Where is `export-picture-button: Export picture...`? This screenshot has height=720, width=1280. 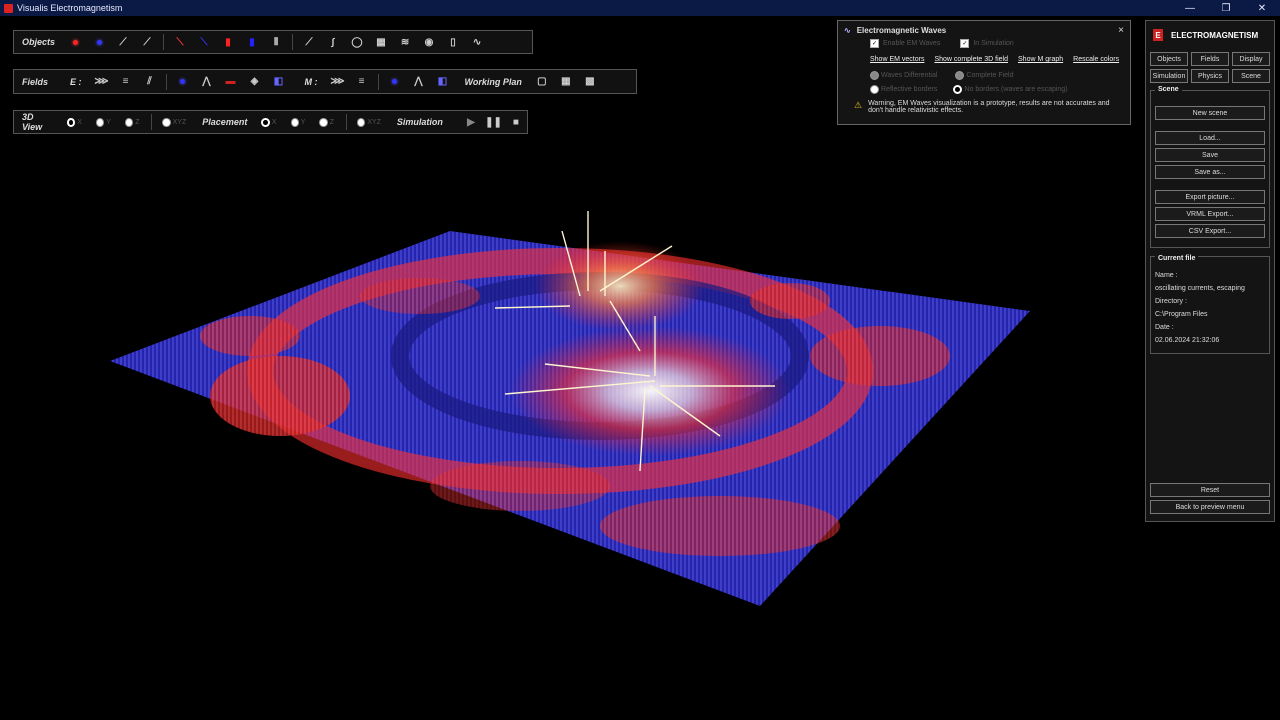
export-picture-button: Export picture... is located at coordinates (1210, 197).